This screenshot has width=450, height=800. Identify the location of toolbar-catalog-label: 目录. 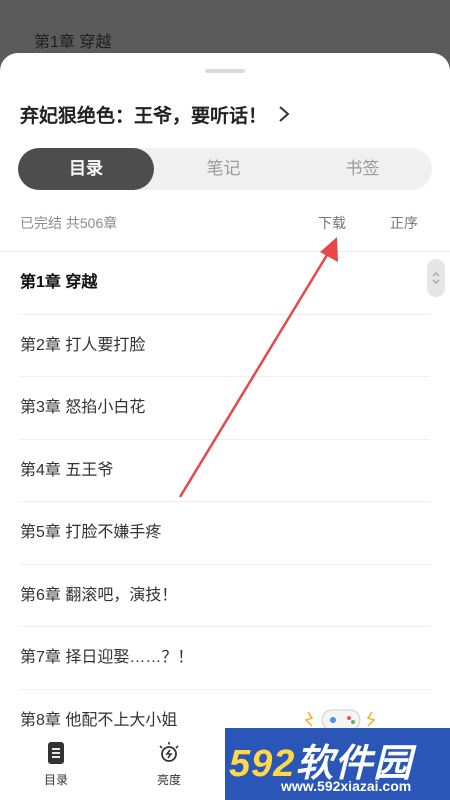
(55, 780).